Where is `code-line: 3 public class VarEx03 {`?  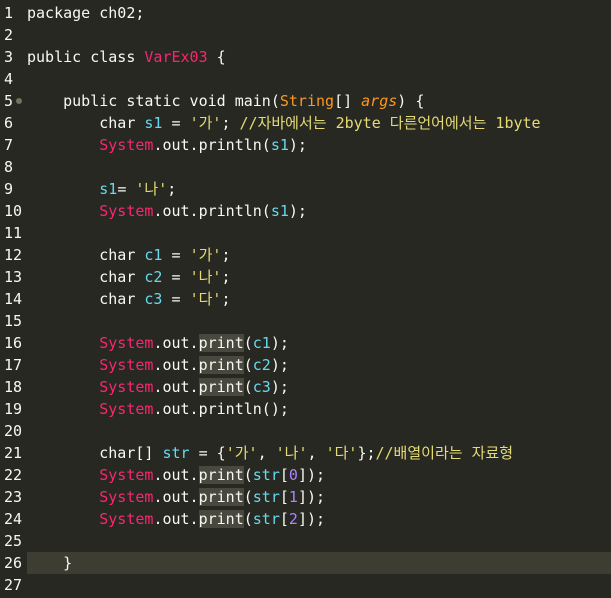
code-line: 3 public class VarEx03 { is located at coordinates (305, 57).